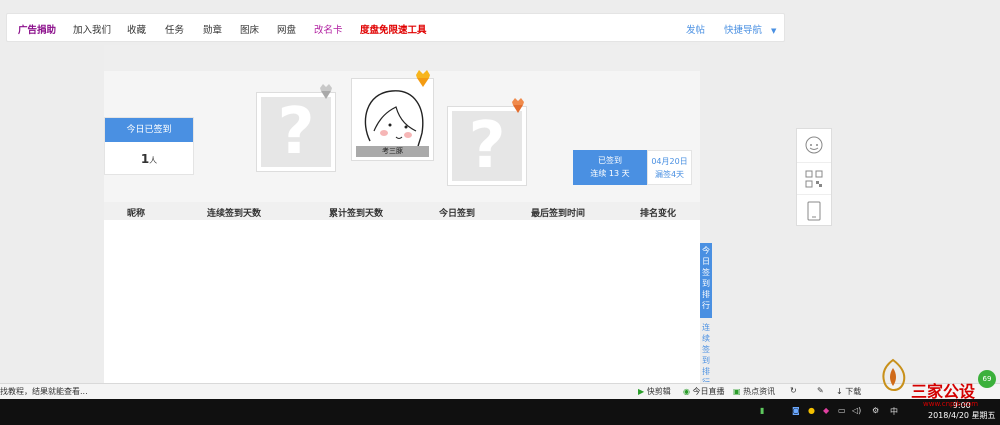 This screenshot has height=425, width=1000. Describe the element at coordinates (856, 410) in the screenshot. I see `volume-icon: ◁)` at that location.